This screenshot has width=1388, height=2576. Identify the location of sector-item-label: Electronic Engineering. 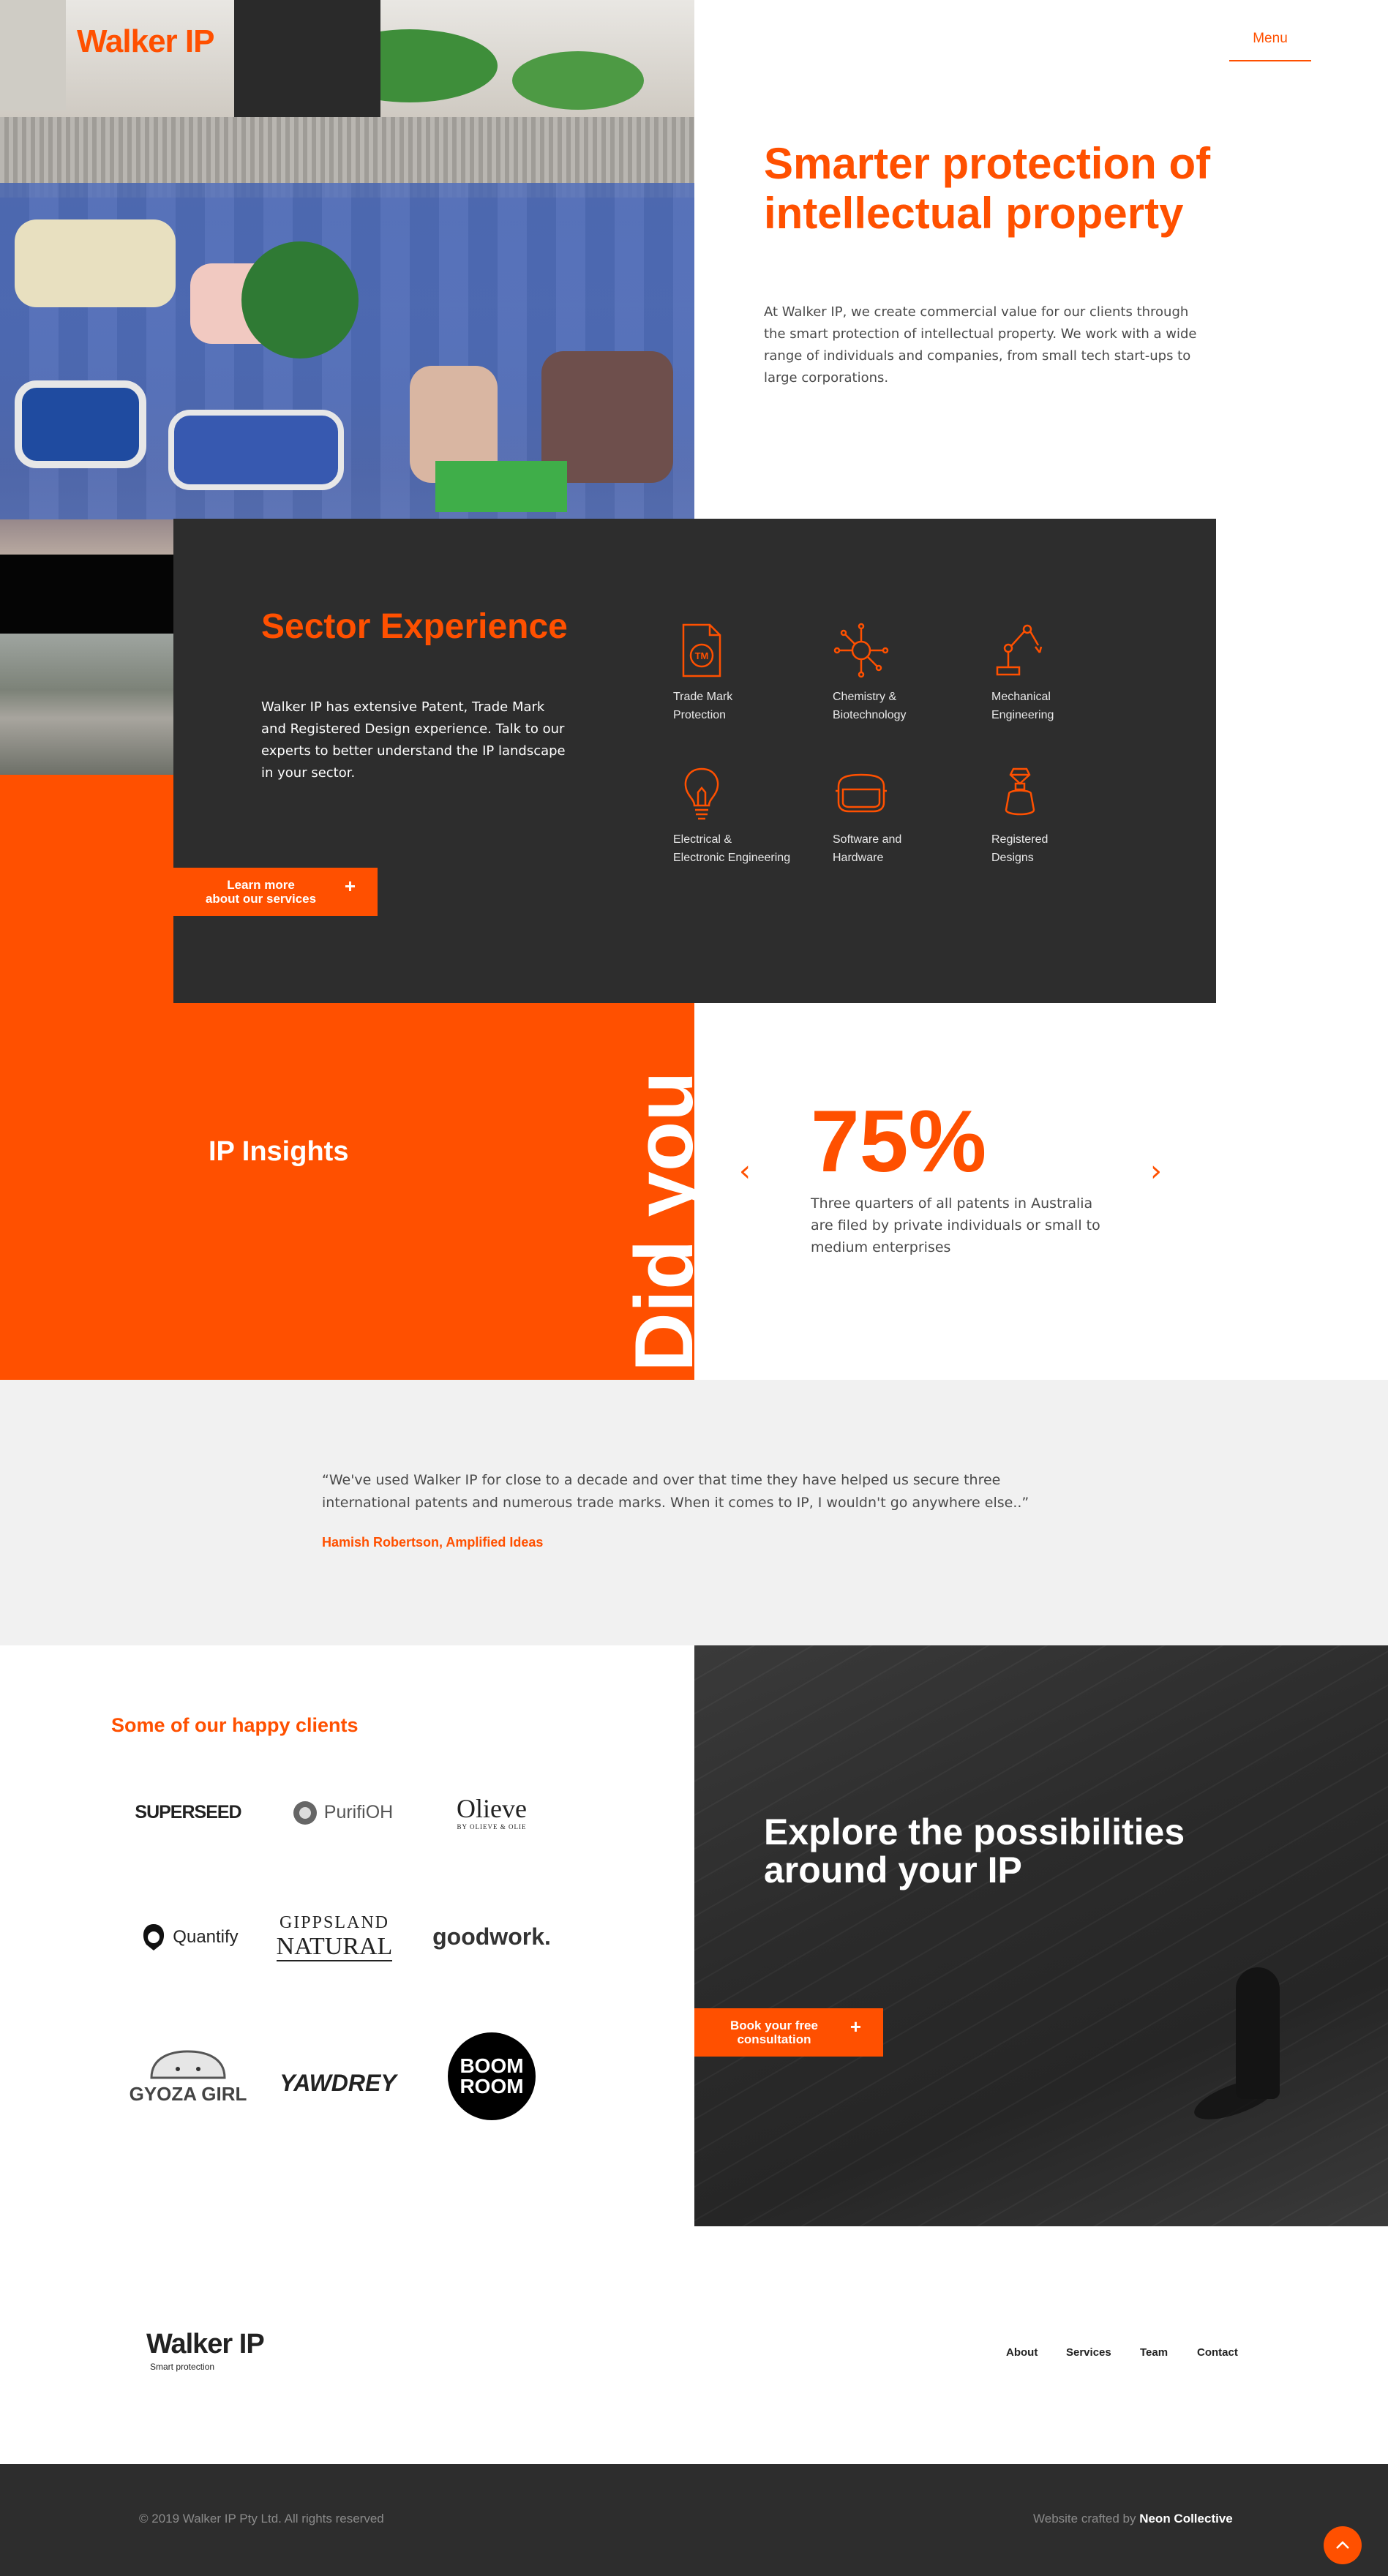
(732, 858).